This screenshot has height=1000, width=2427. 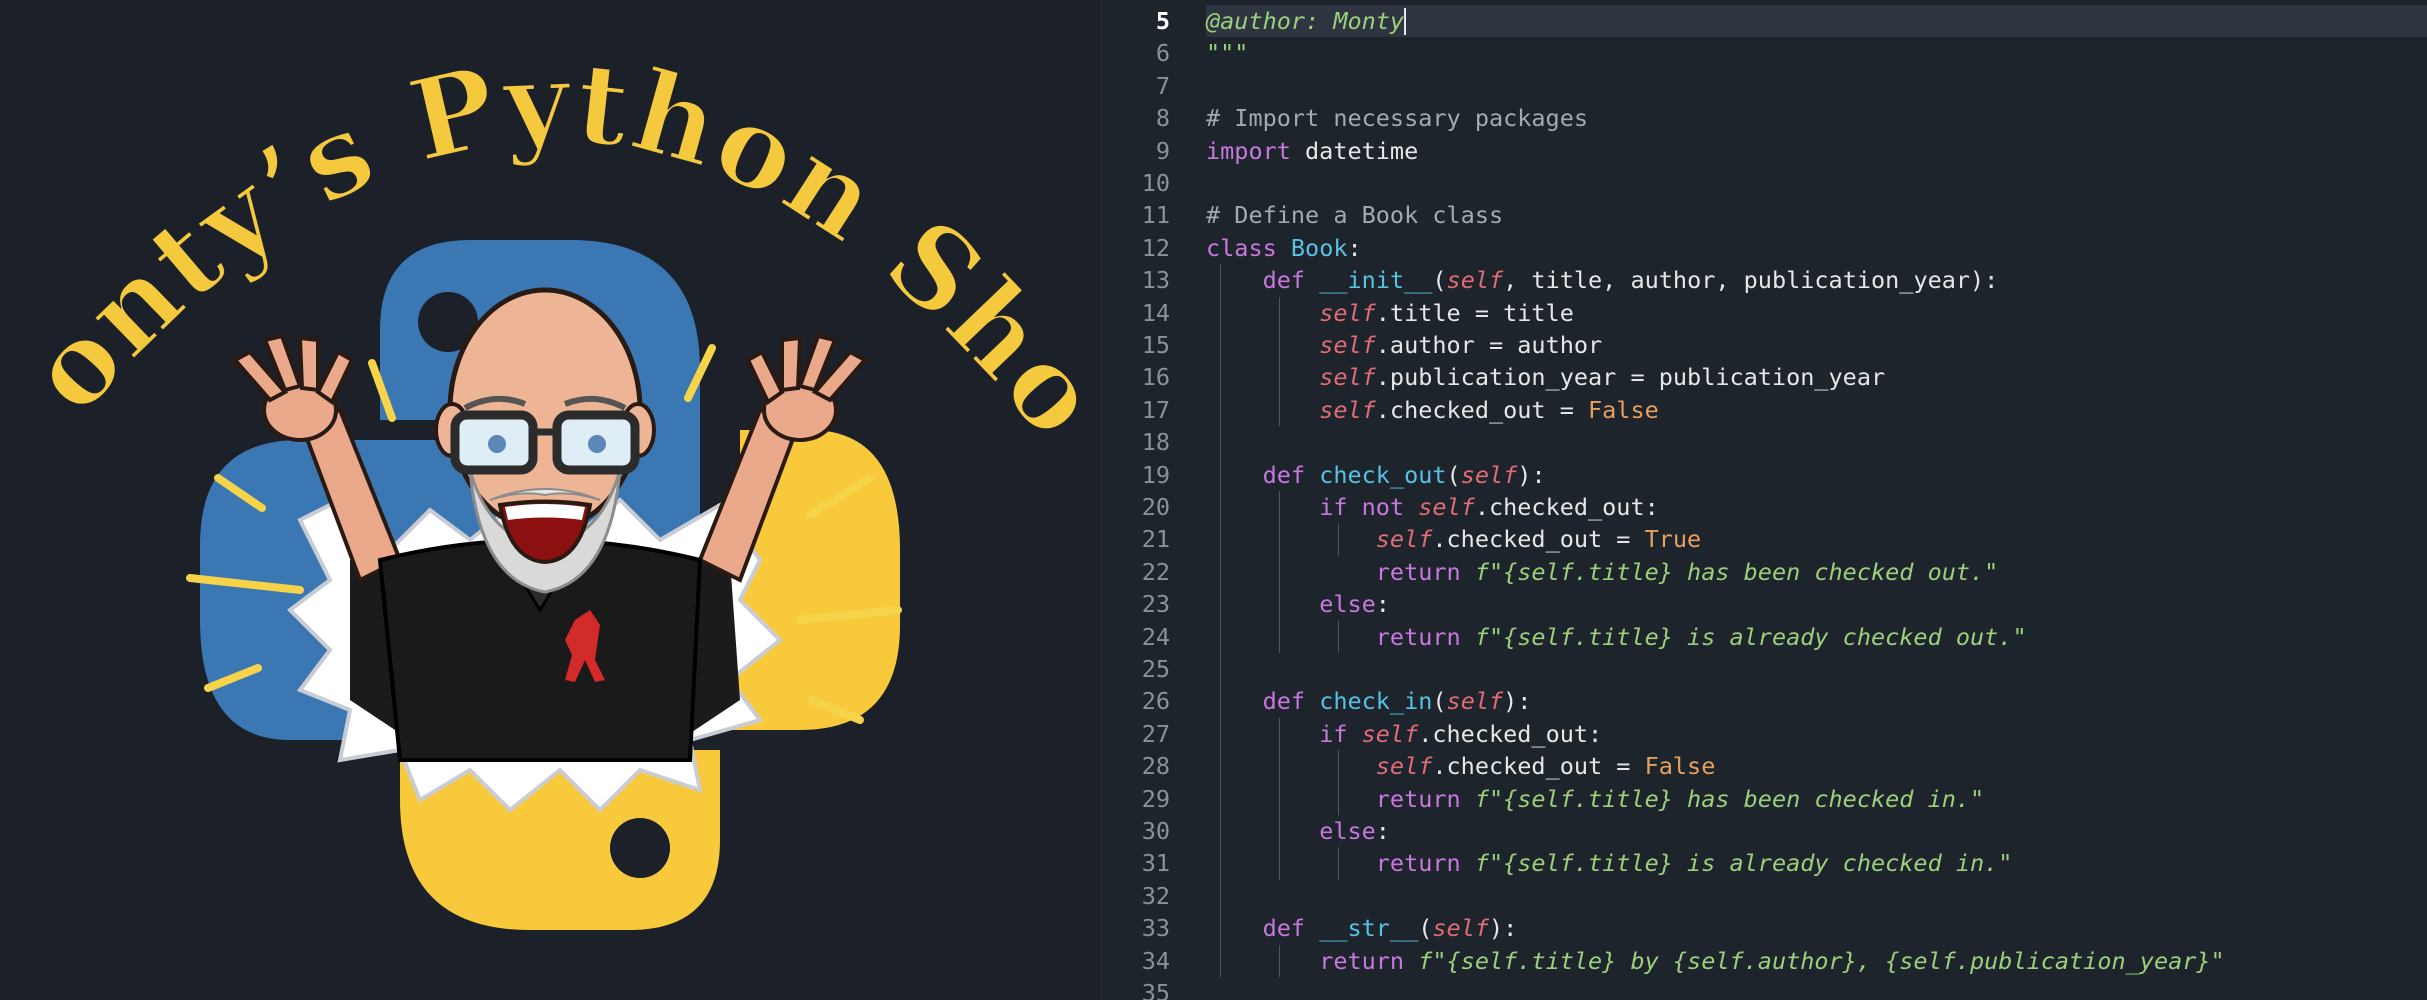 What do you see at coordinates (1743, 863) in the screenshot?
I see `code-token: f"{self.title} is already checked in."` at bounding box center [1743, 863].